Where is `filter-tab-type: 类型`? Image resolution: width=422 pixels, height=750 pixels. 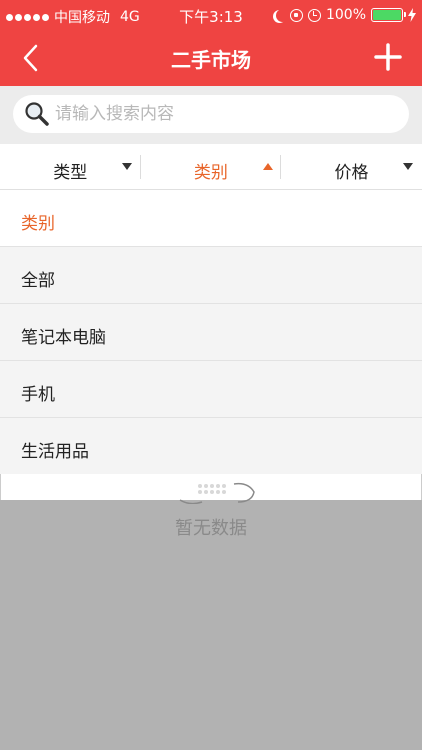 filter-tab-type: 类型 is located at coordinates (70, 167).